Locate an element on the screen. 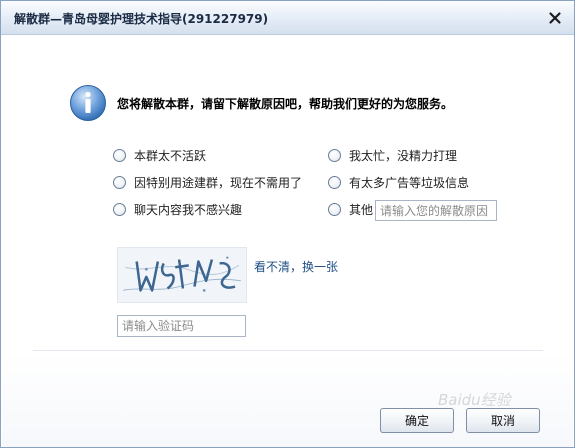  reason-too-busy: 我太忙，没精力打理 is located at coordinates (392, 155).